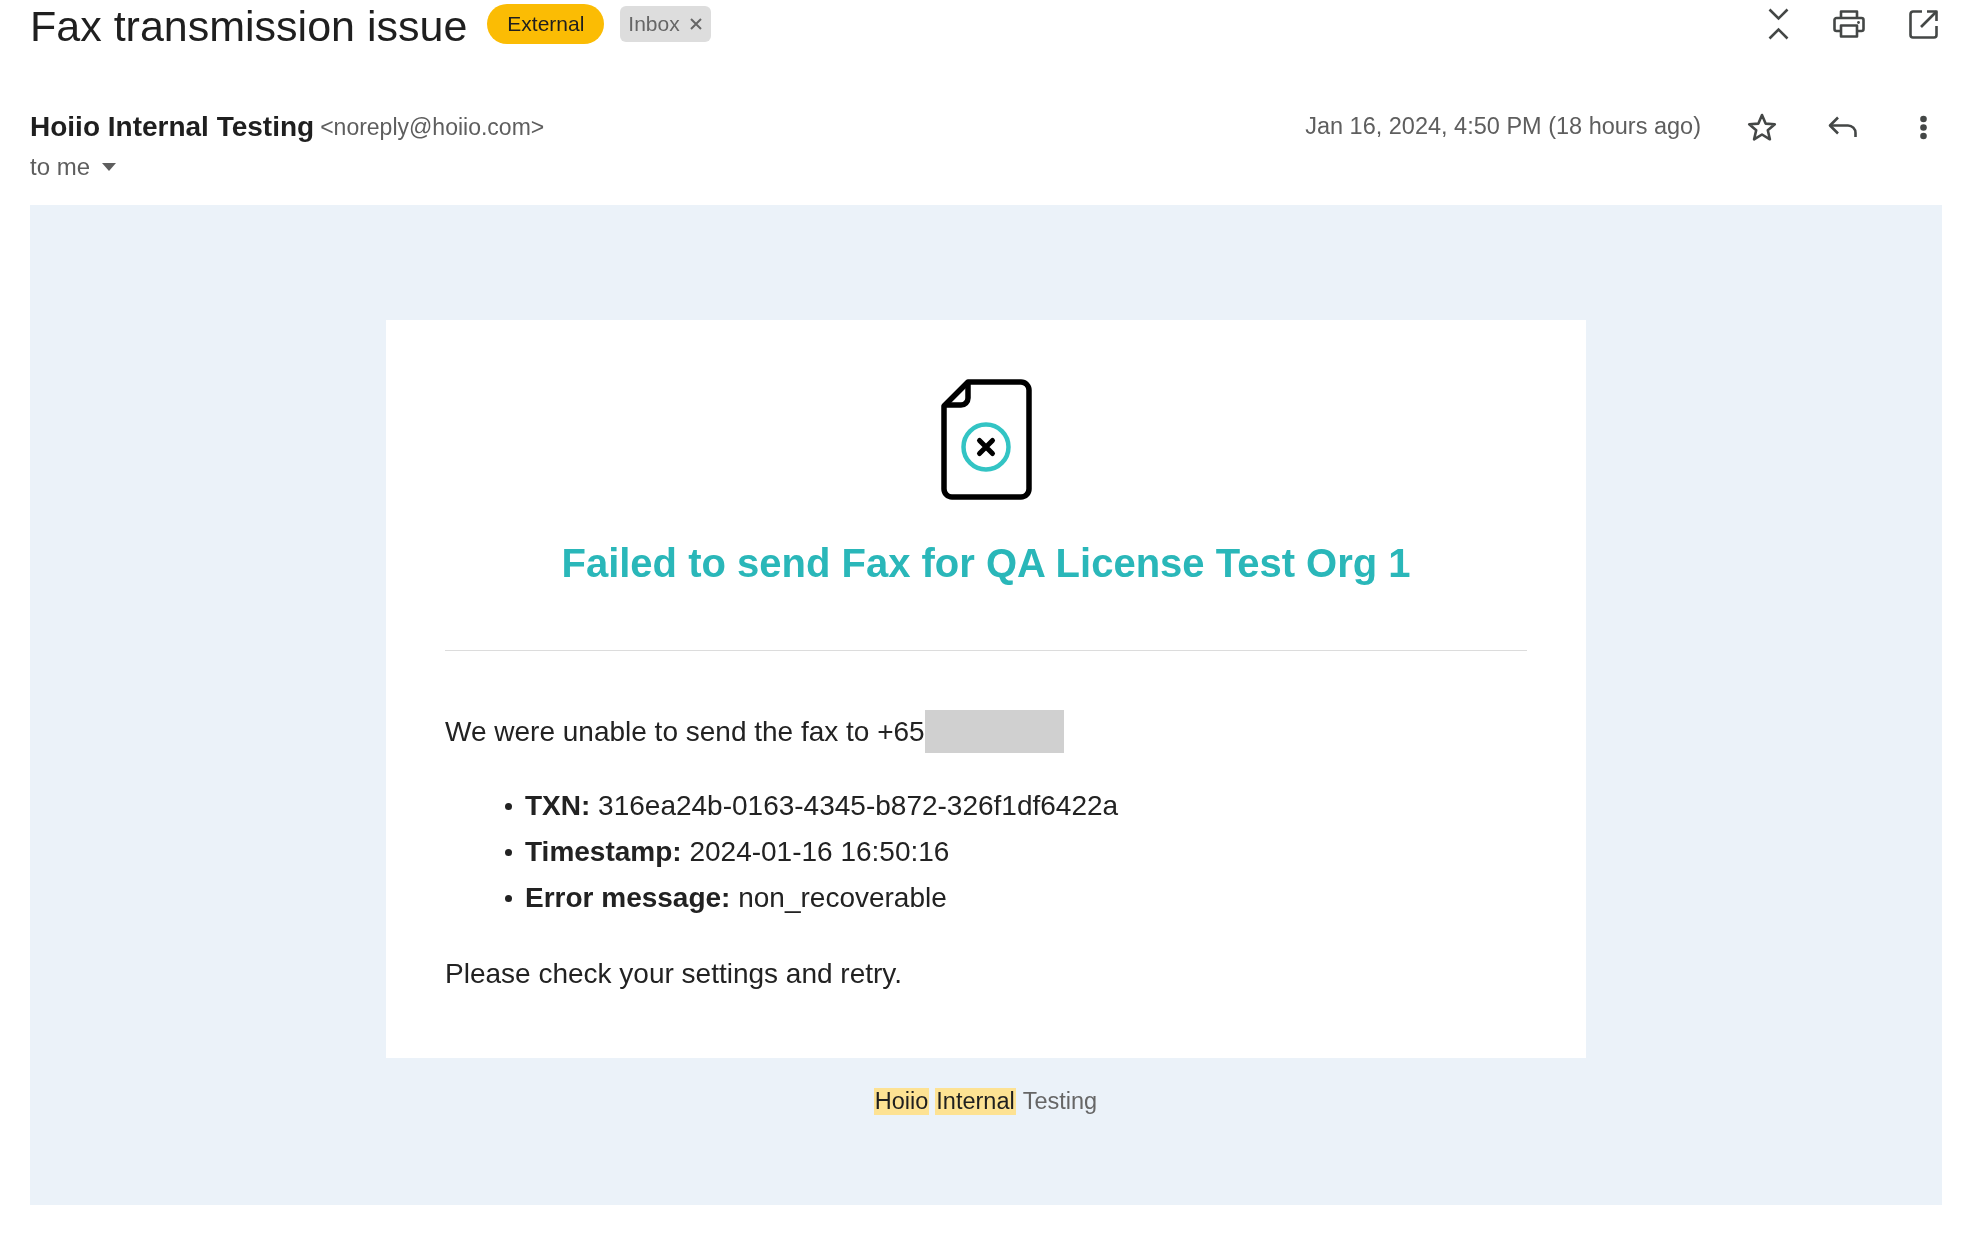 Image resolution: width=1968 pixels, height=1240 pixels. Describe the element at coordinates (249, 24) in the screenshot. I see `email-subject: Fax transmission issue` at that location.